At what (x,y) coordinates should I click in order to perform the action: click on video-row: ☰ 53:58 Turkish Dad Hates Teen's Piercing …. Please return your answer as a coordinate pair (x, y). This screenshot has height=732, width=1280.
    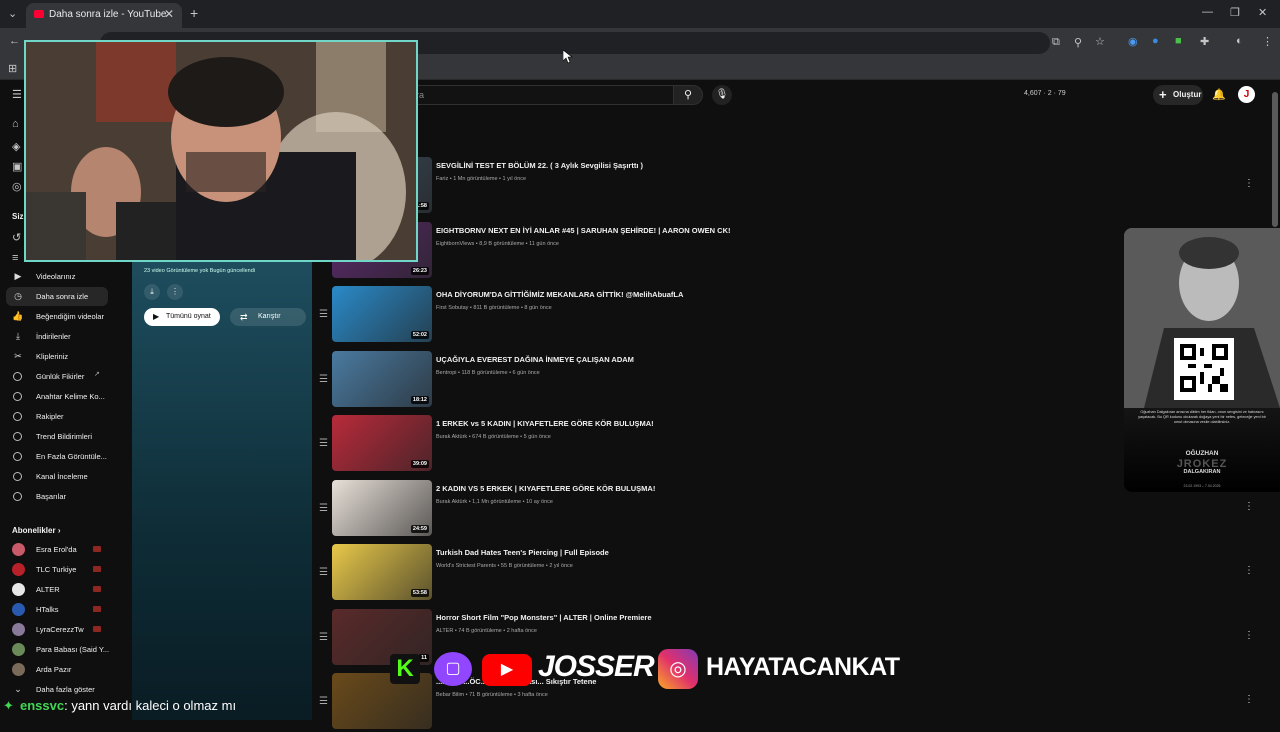
    Looking at the image, I should click on (786, 573).